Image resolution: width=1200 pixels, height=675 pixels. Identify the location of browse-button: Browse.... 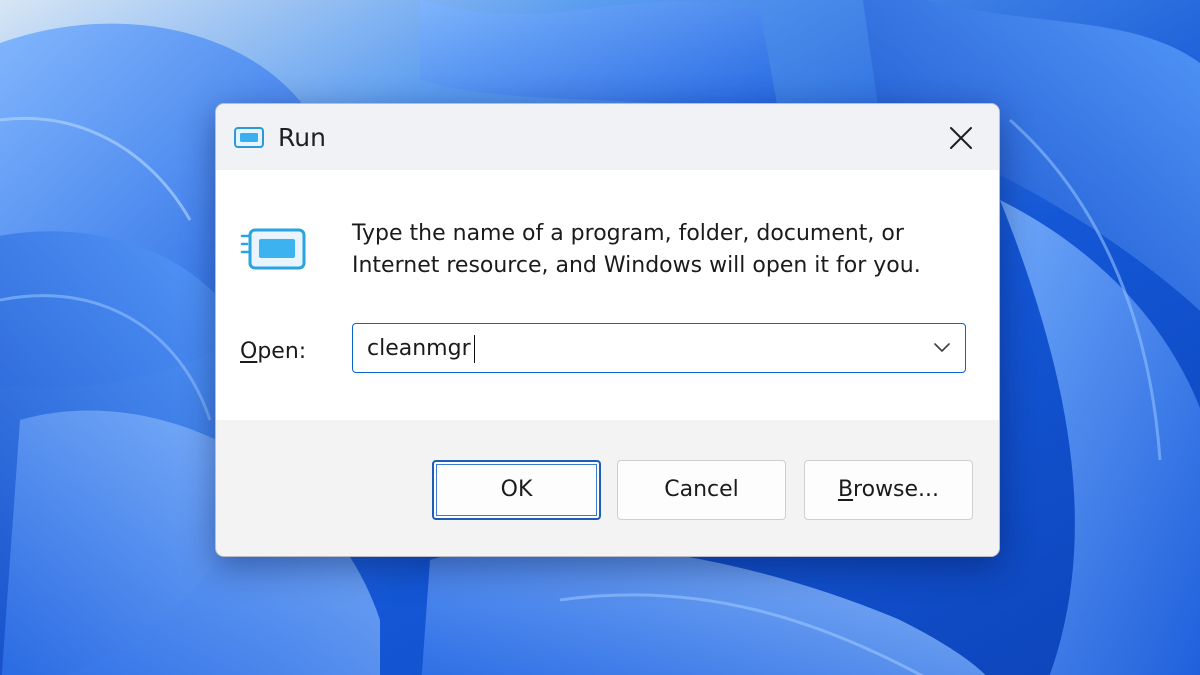
(888, 490).